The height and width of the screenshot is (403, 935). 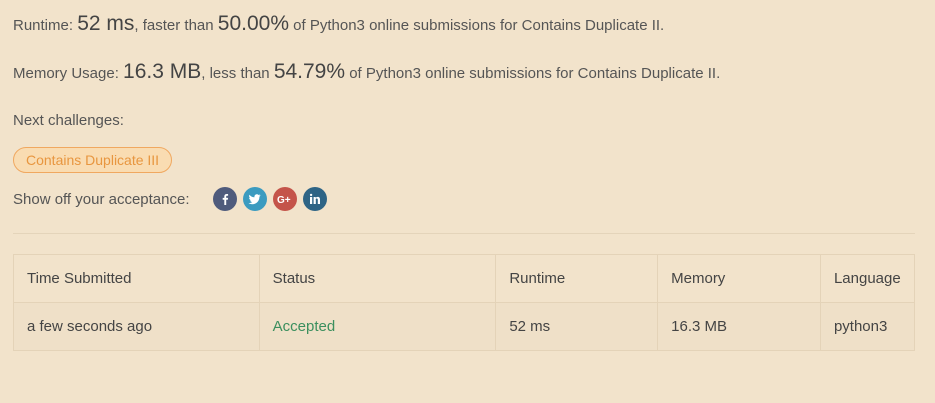 What do you see at coordinates (45, 25) in the screenshot?
I see `runtime-prefix: Runtime:` at bounding box center [45, 25].